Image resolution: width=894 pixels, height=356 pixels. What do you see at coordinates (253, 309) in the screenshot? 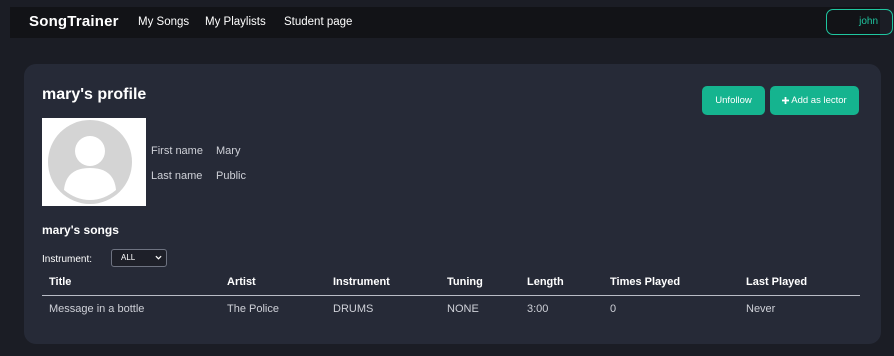
I see `cell-artist: The Police` at bounding box center [253, 309].